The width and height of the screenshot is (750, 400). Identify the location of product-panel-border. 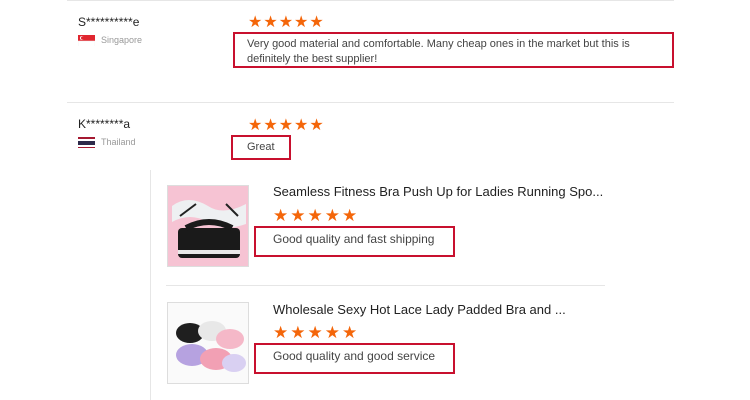
(150, 285).